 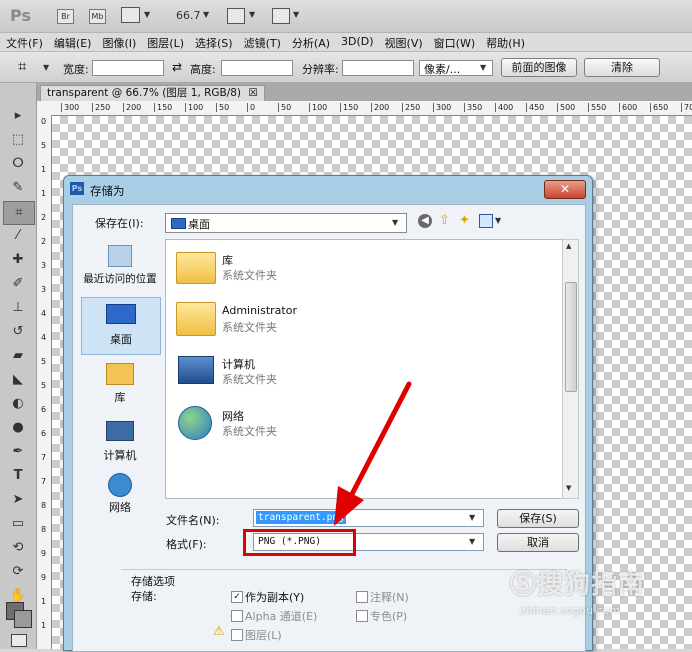 I want to click on watermark-url: zhinan.sogou.com, so click(x=570, y=610).